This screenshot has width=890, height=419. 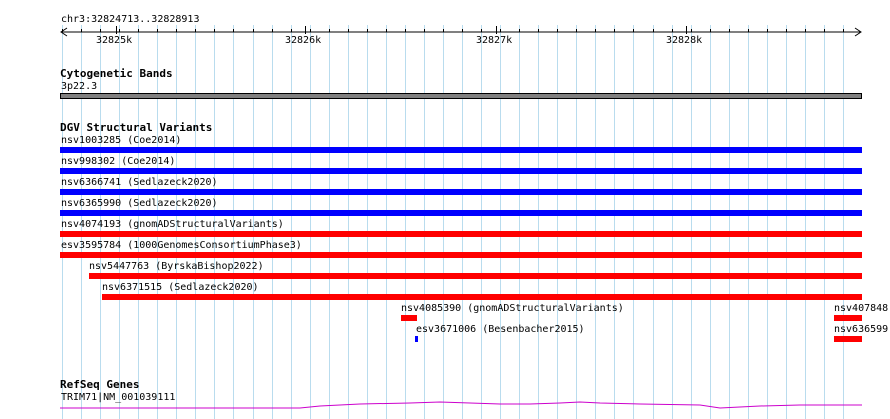 I want to click on feature-label: nsv998302 (Coe2014), so click(x=118, y=161).